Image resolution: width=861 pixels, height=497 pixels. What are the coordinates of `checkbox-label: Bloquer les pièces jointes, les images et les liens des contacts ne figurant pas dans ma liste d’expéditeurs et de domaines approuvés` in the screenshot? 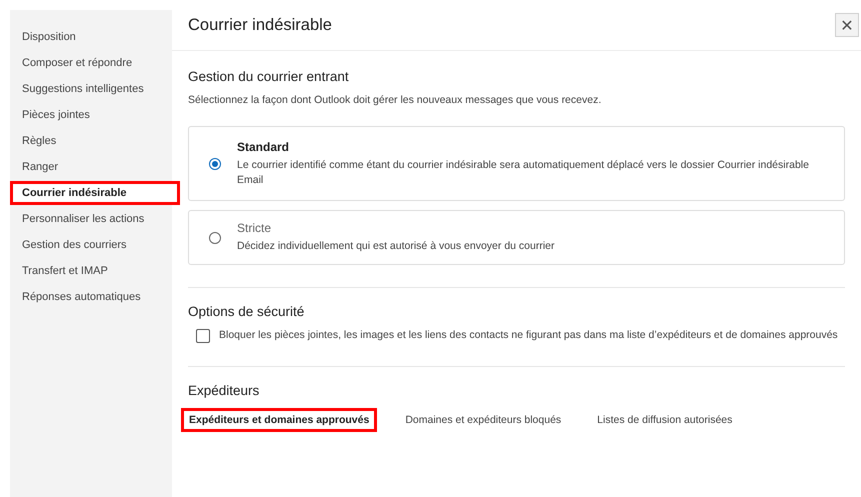 It's located at (528, 335).